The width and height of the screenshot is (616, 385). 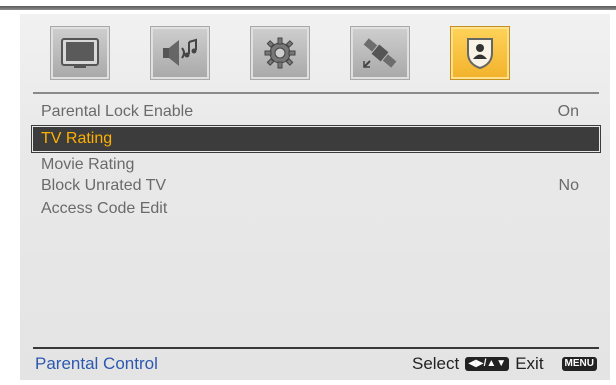 What do you see at coordinates (316, 139) in the screenshot?
I see `menu-item-tv-rating: TV Rating` at bounding box center [316, 139].